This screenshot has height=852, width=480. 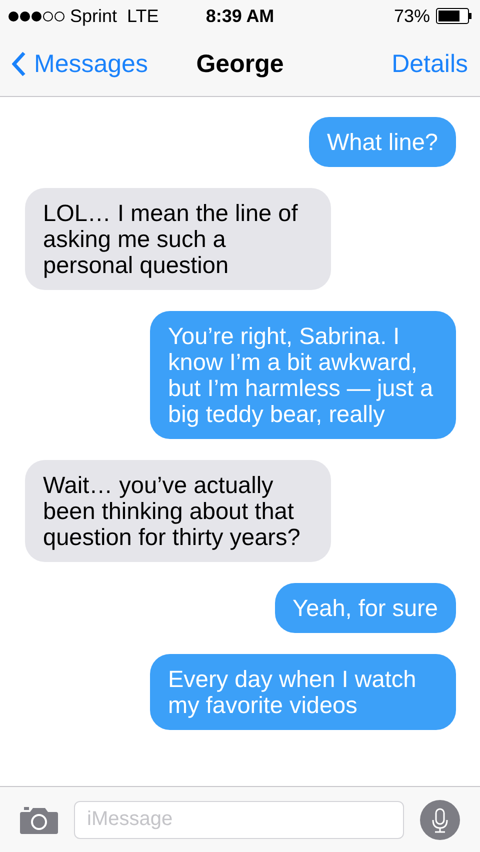 What do you see at coordinates (94, 16) in the screenshot?
I see `carrier-name: Sprint` at bounding box center [94, 16].